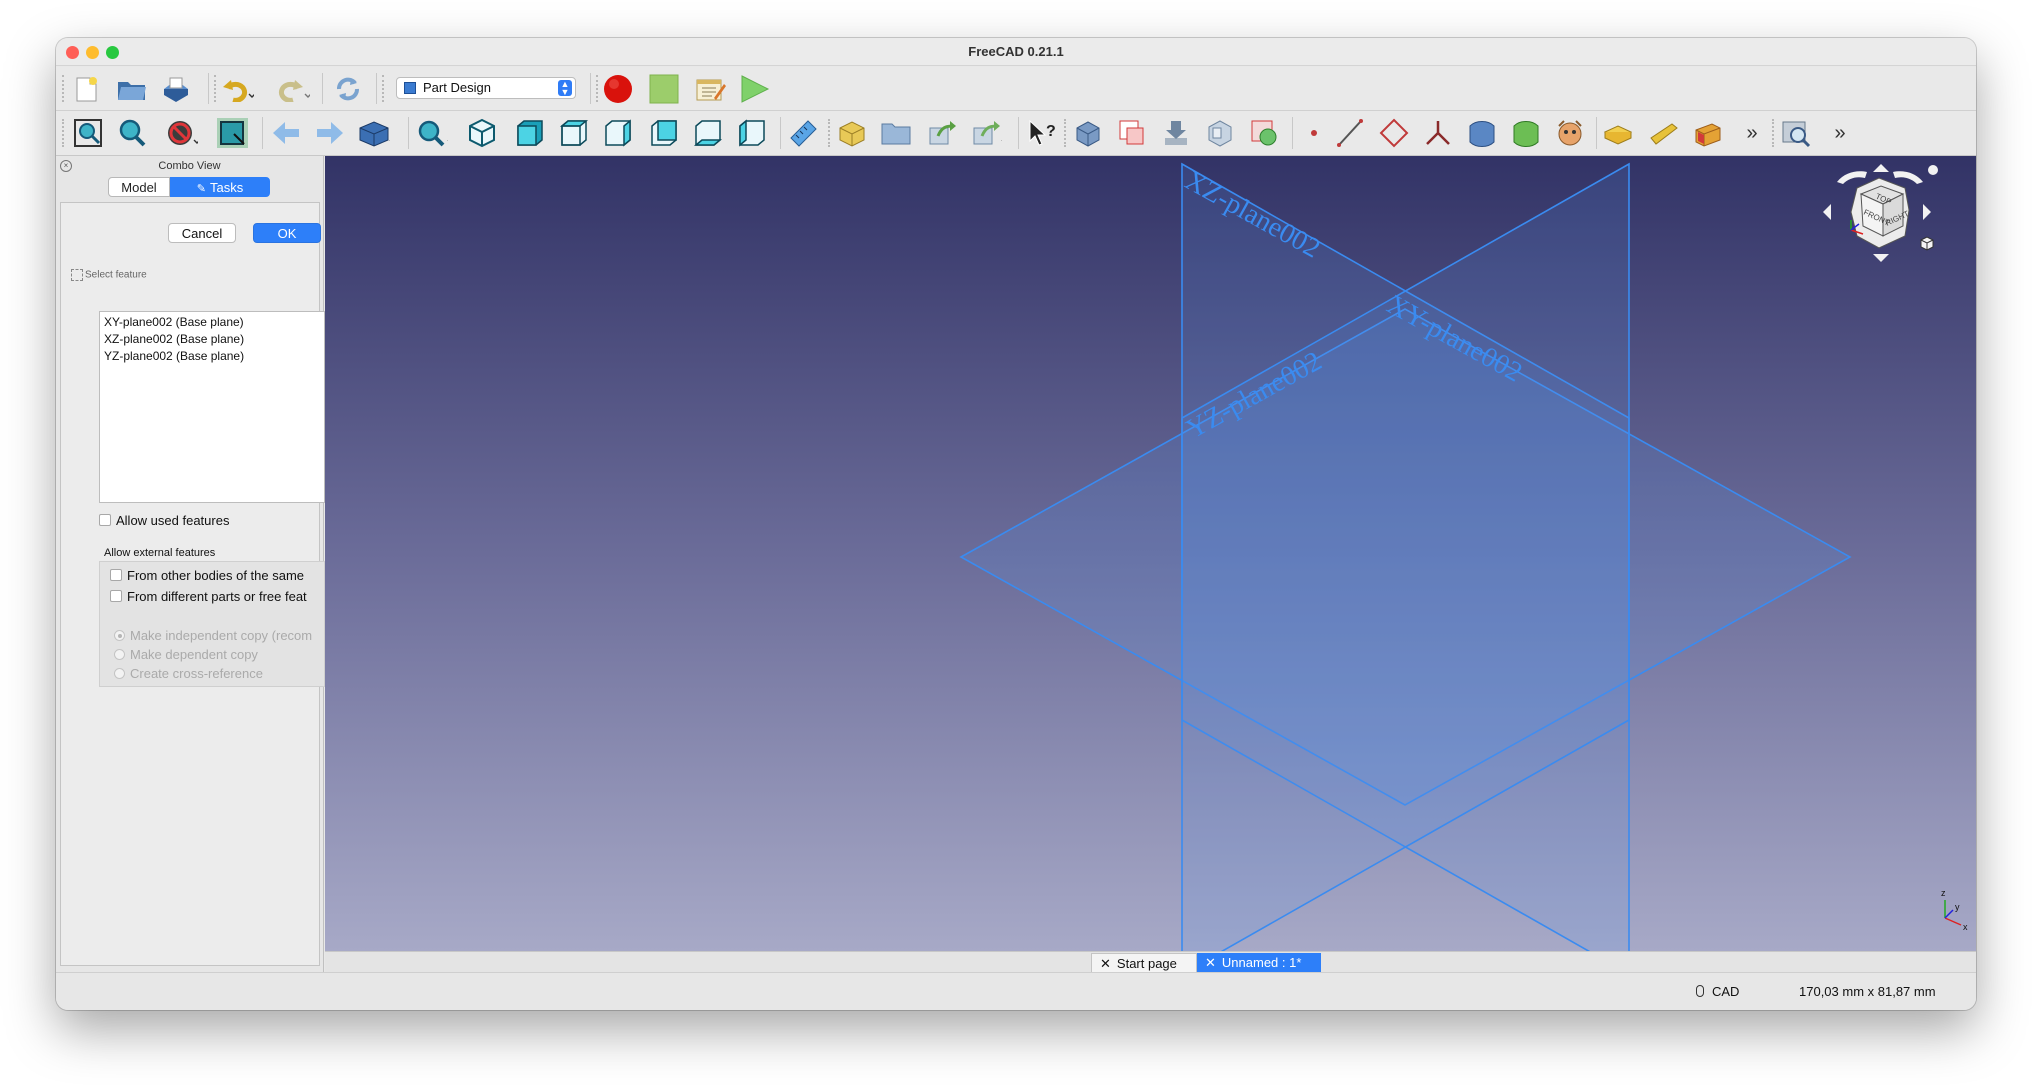 This screenshot has height=1085, width=2032. I want to click on view-dimensions: 170,03 mm x 81,87 mm, so click(1867, 991).